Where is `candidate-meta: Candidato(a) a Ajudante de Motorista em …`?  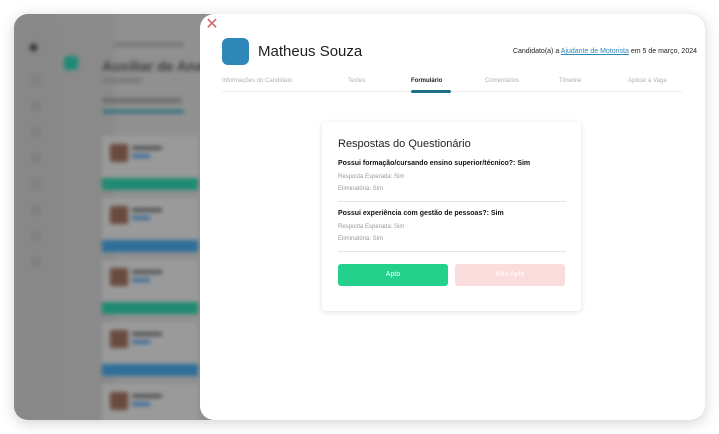
candidate-meta: Candidato(a) a Ajudante de Motorista em … is located at coordinates (605, 51).